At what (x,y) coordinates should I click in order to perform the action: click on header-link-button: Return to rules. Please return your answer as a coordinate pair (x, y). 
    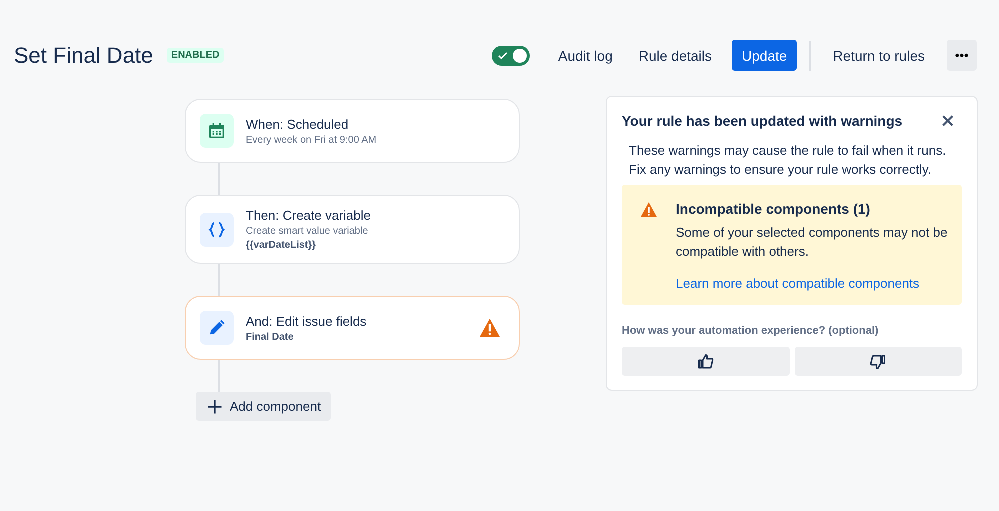
    Looking at the image, I should click on (879, 55).